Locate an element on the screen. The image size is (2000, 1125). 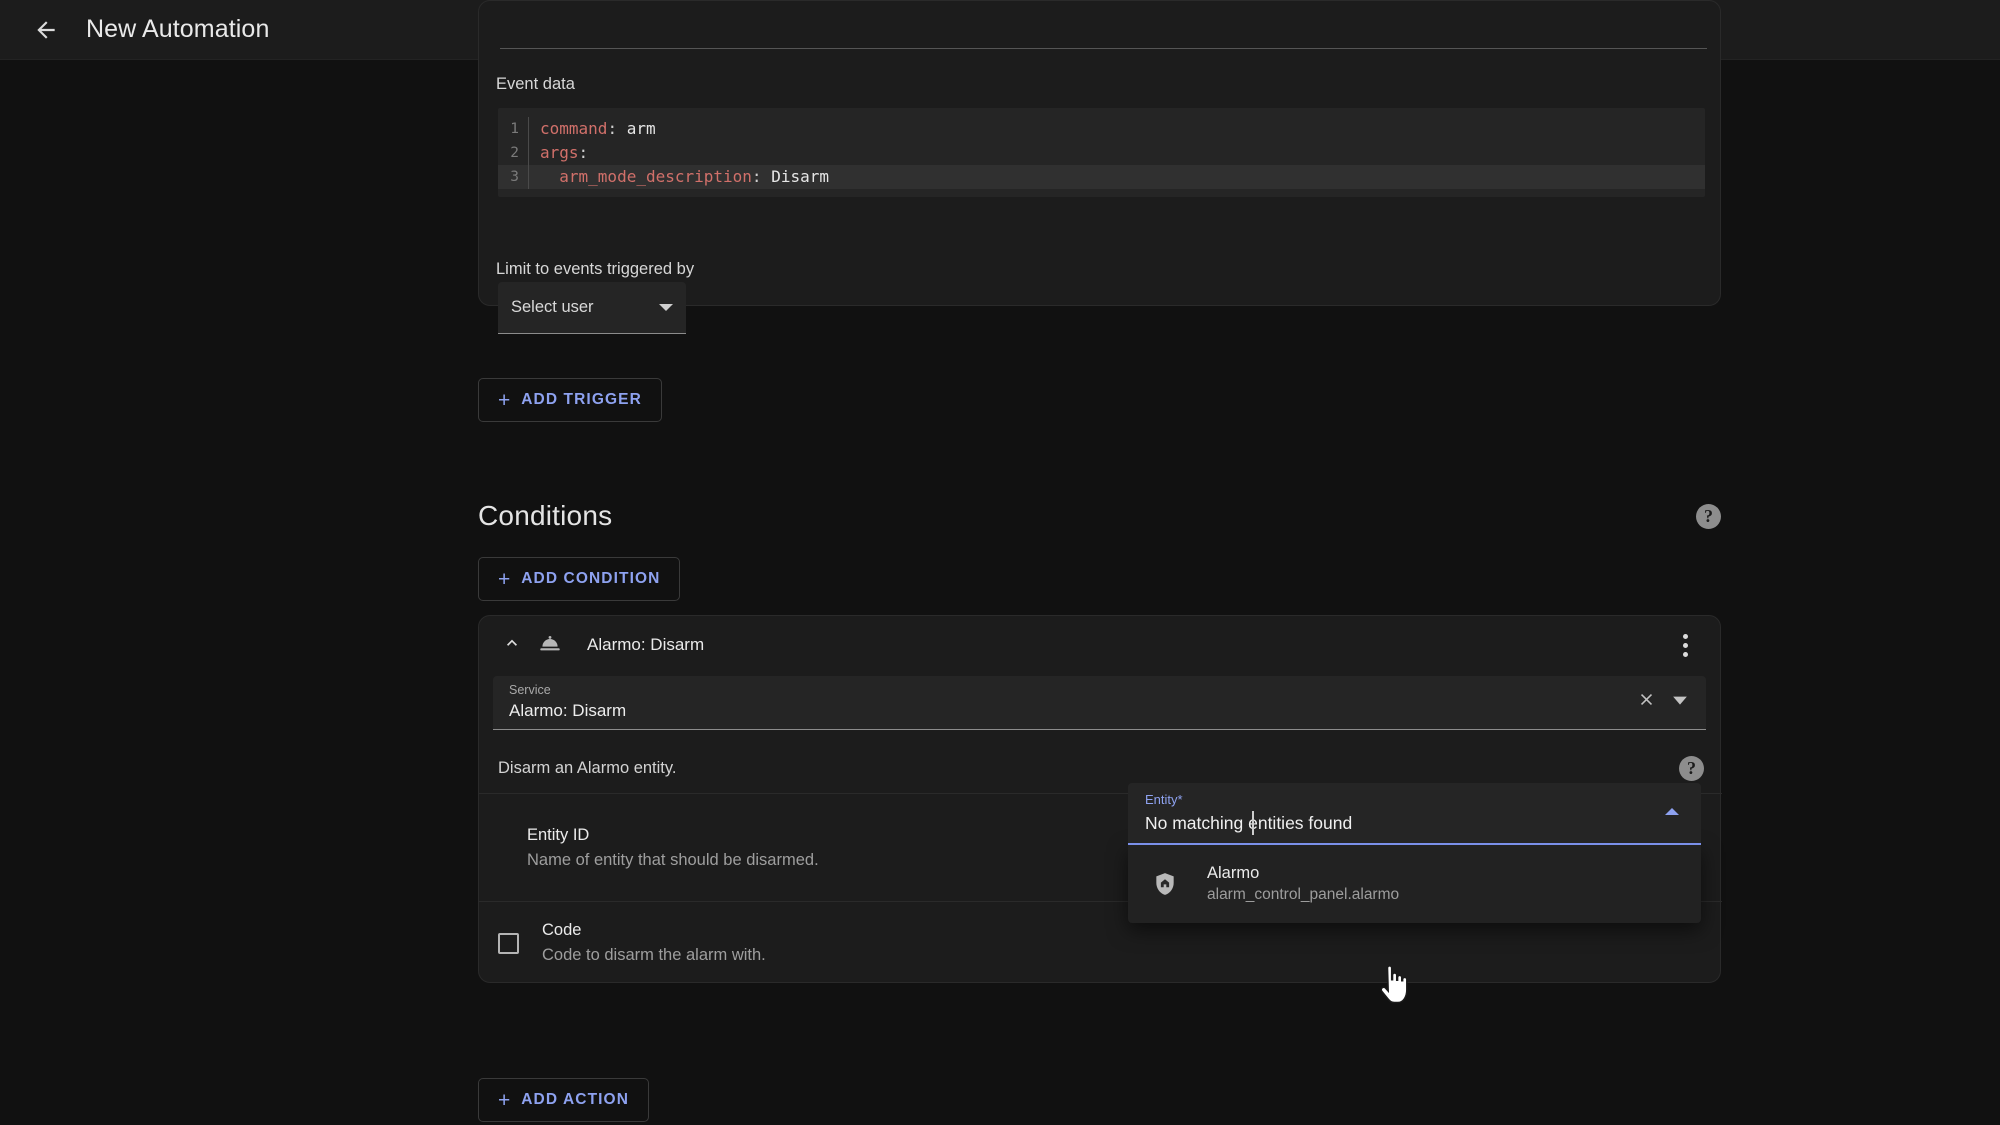
arrow-left-icon is located at coordinates (46, 30).